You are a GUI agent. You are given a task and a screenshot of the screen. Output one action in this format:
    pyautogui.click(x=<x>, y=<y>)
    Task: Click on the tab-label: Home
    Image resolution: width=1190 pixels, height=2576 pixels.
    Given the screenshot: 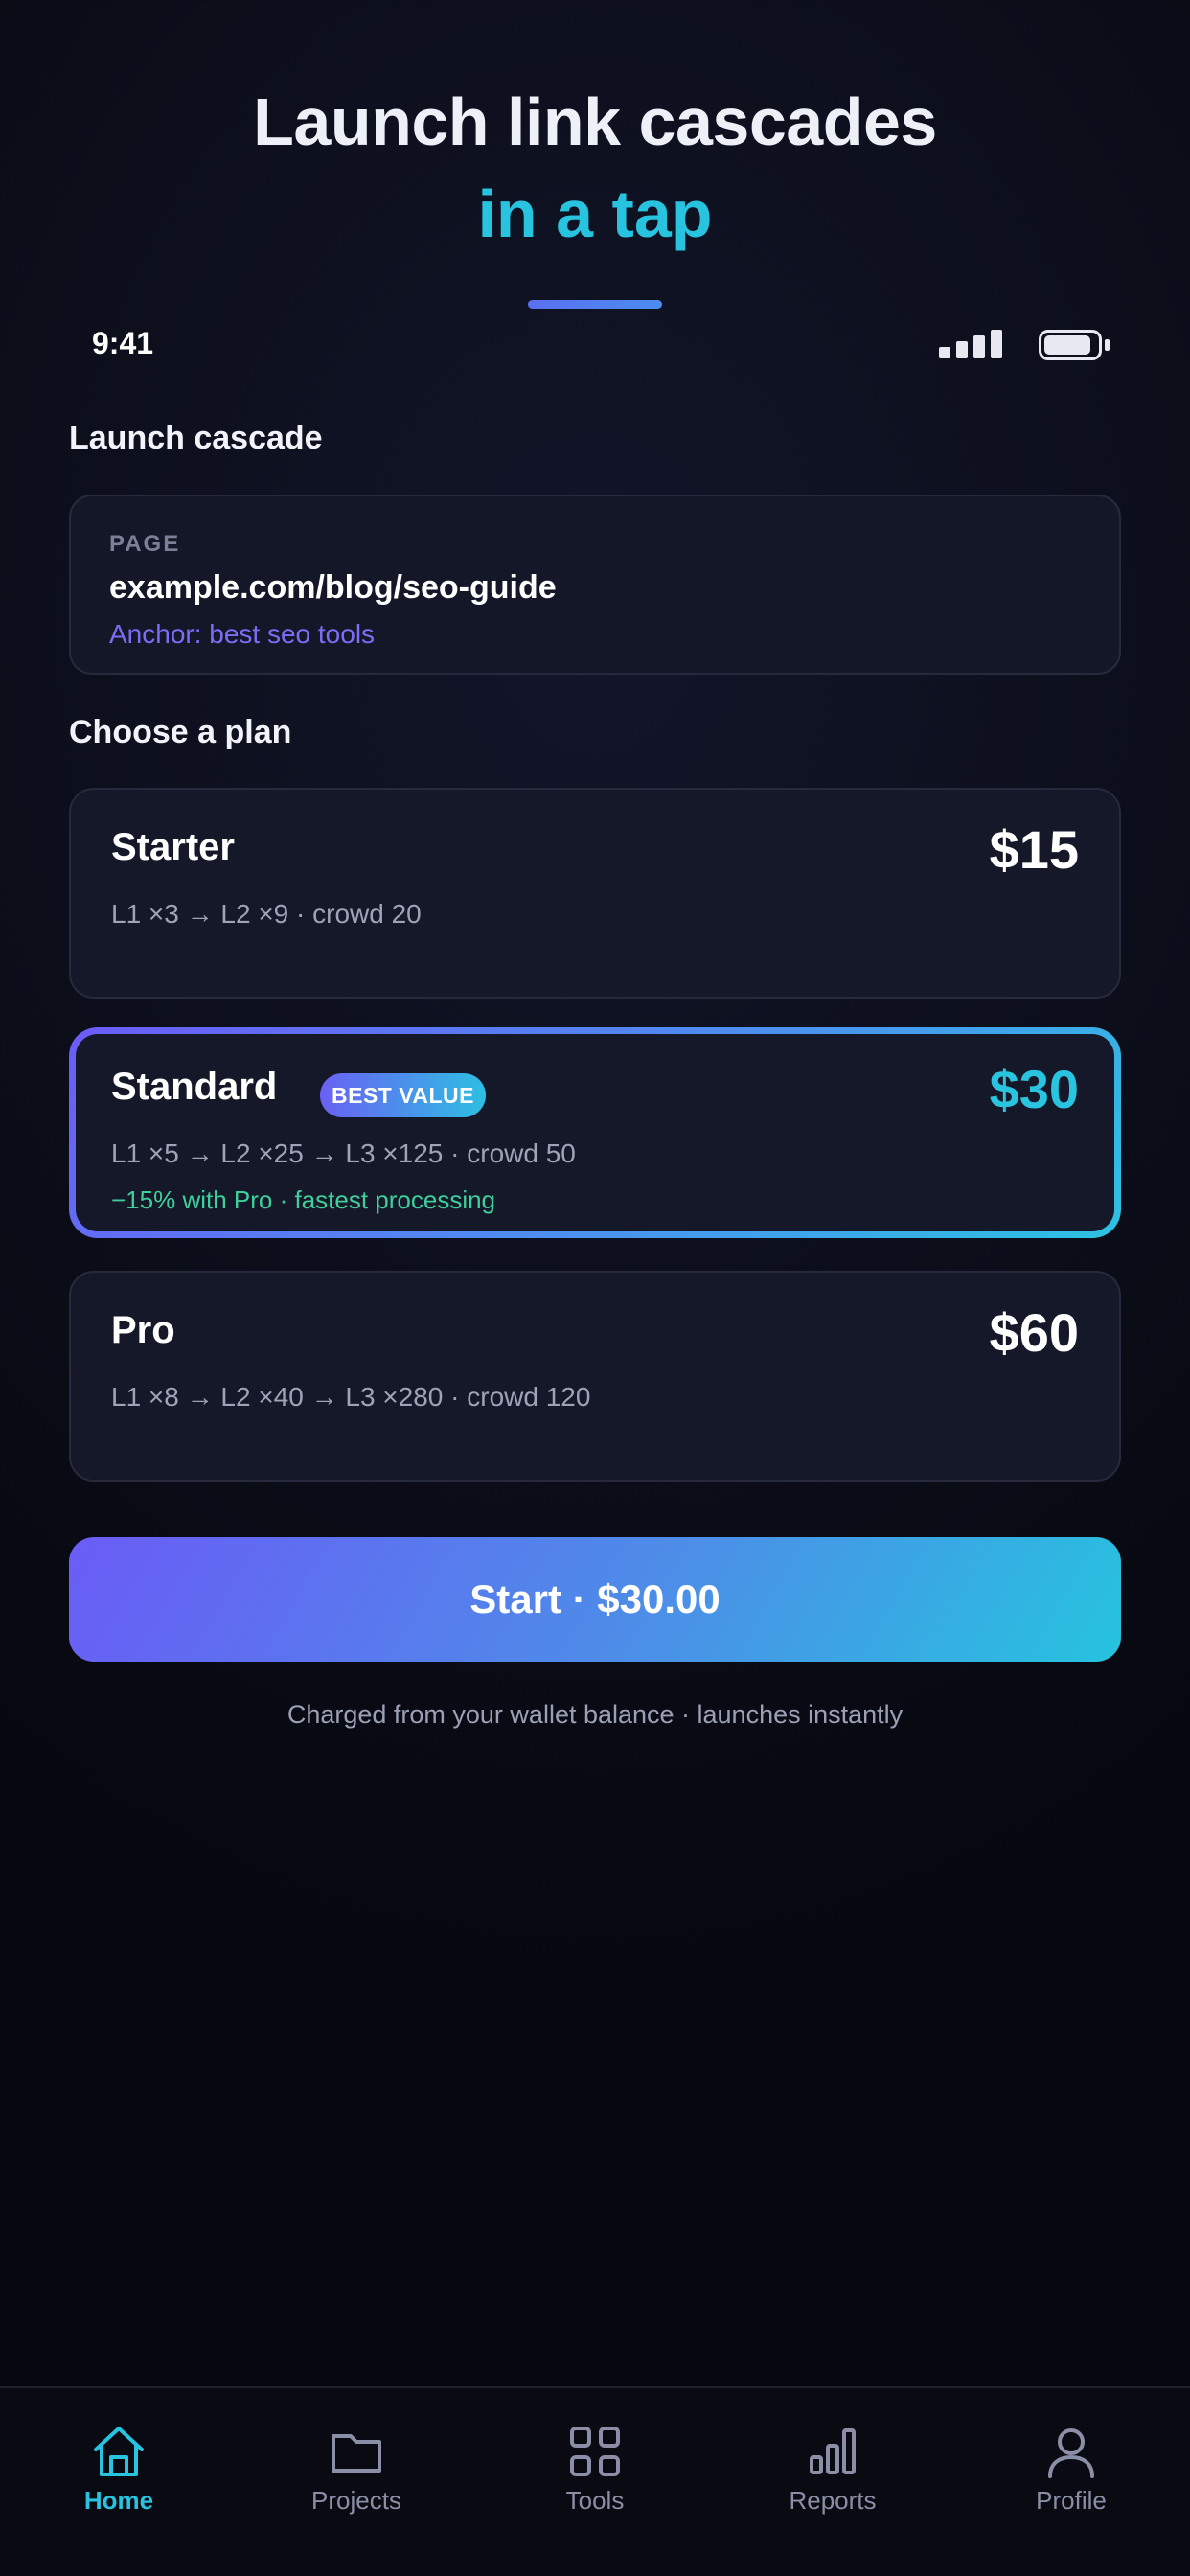 What is the action you would take?
    pyautogui.click(x=119, y=2500)
    